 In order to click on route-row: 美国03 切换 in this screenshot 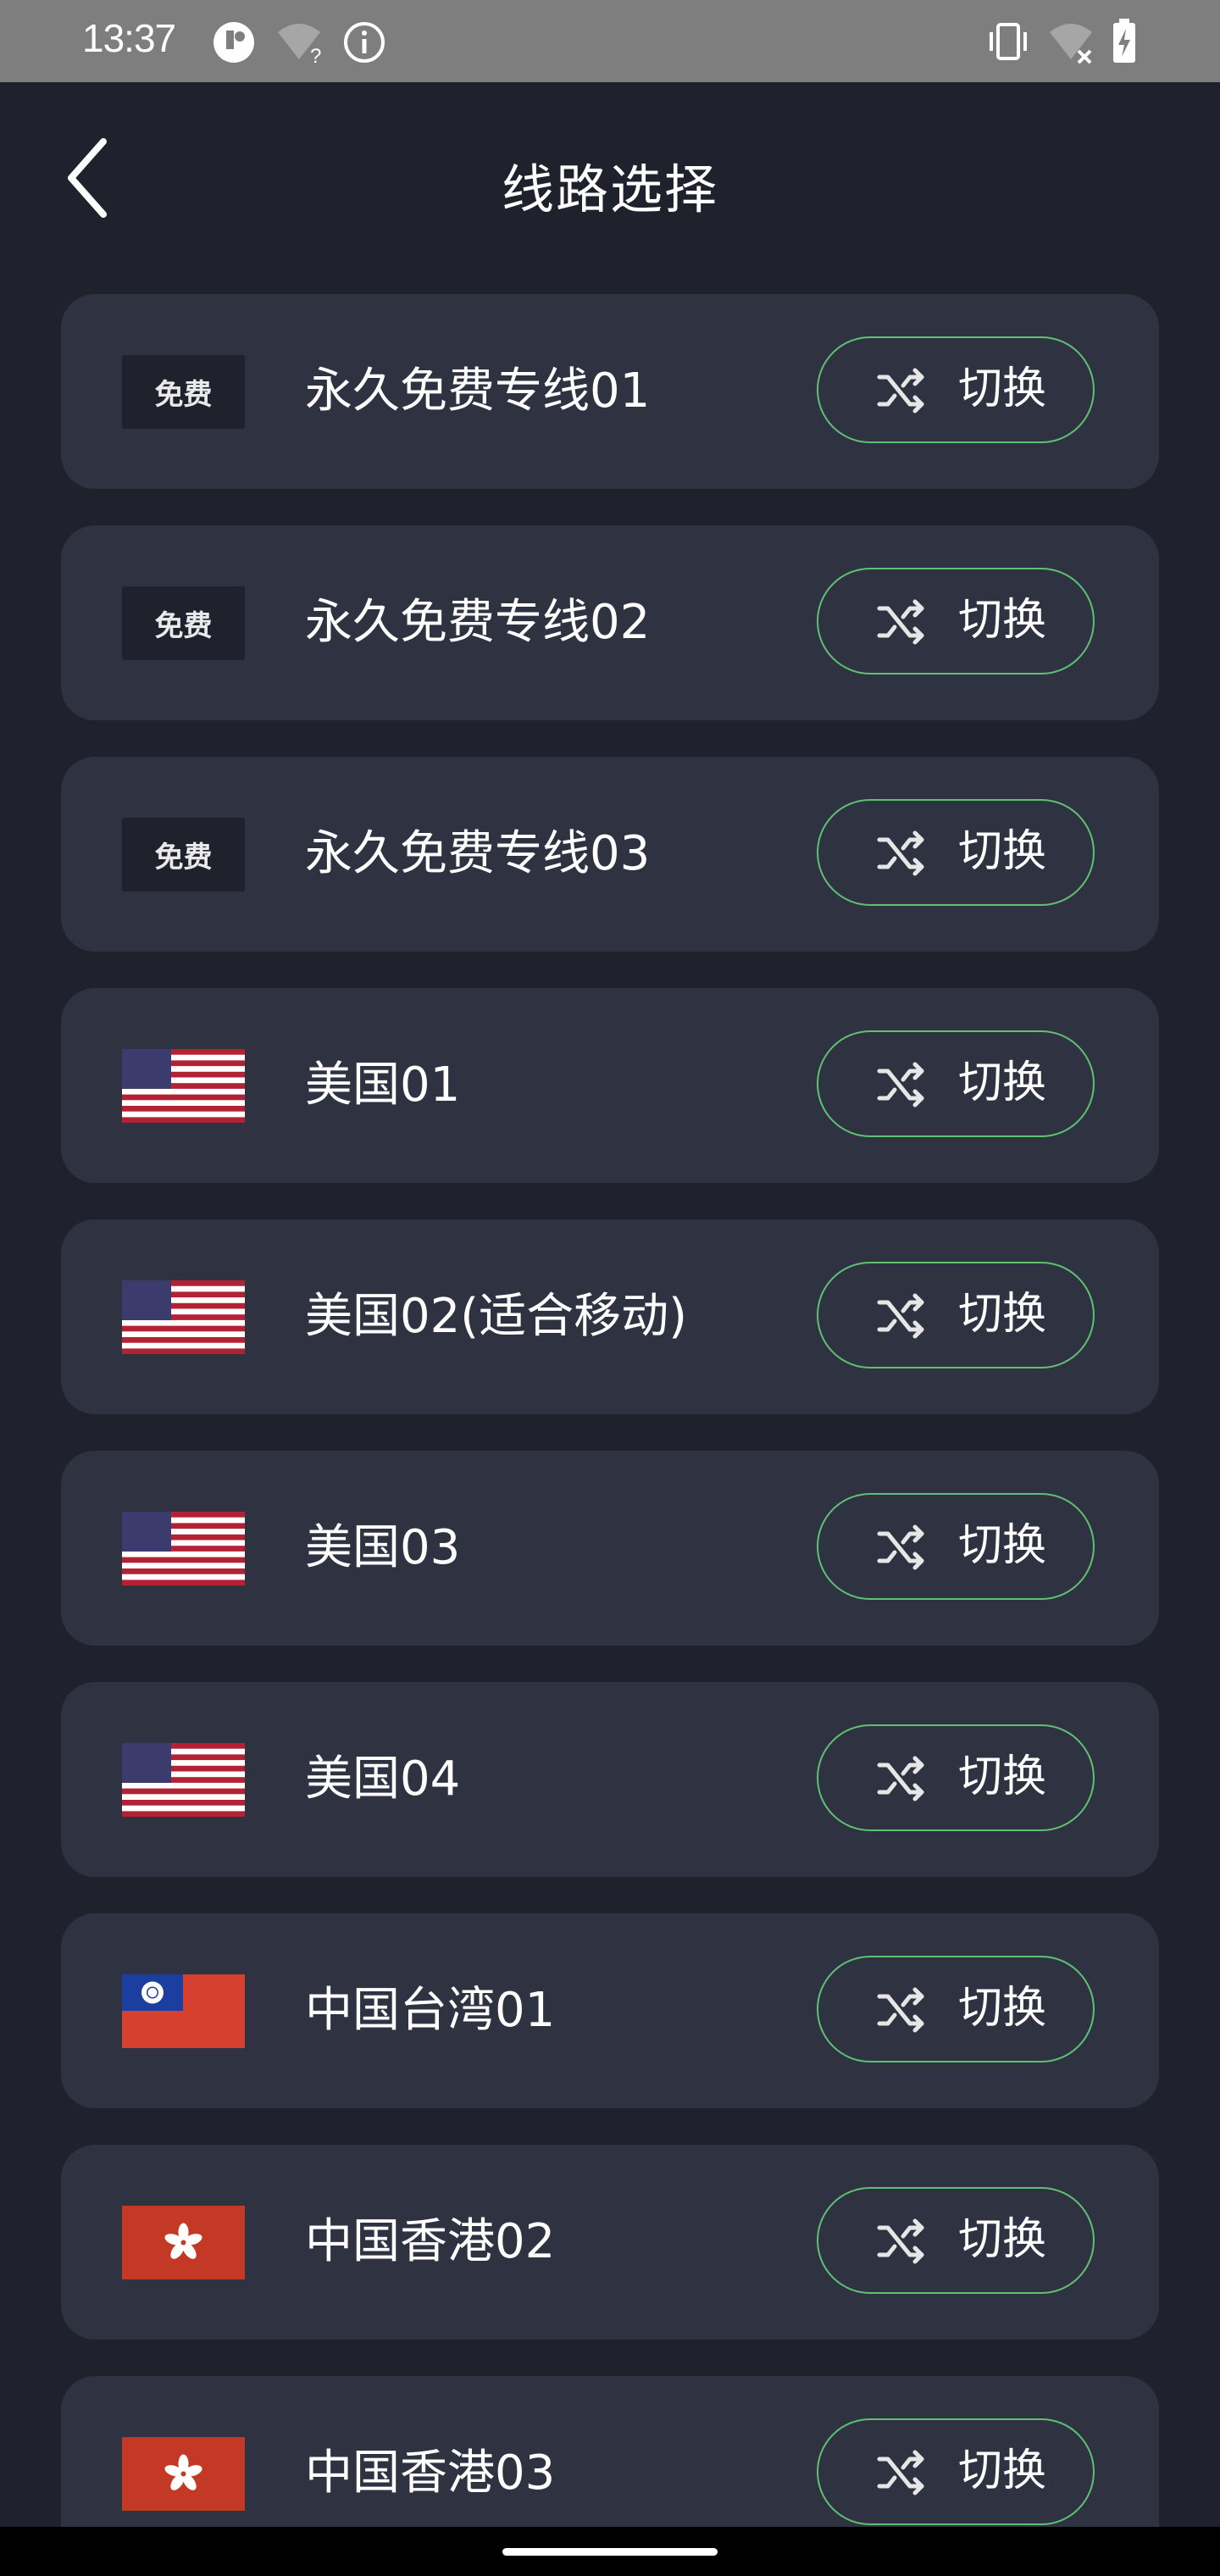, I will do `click(610, 1548)`.